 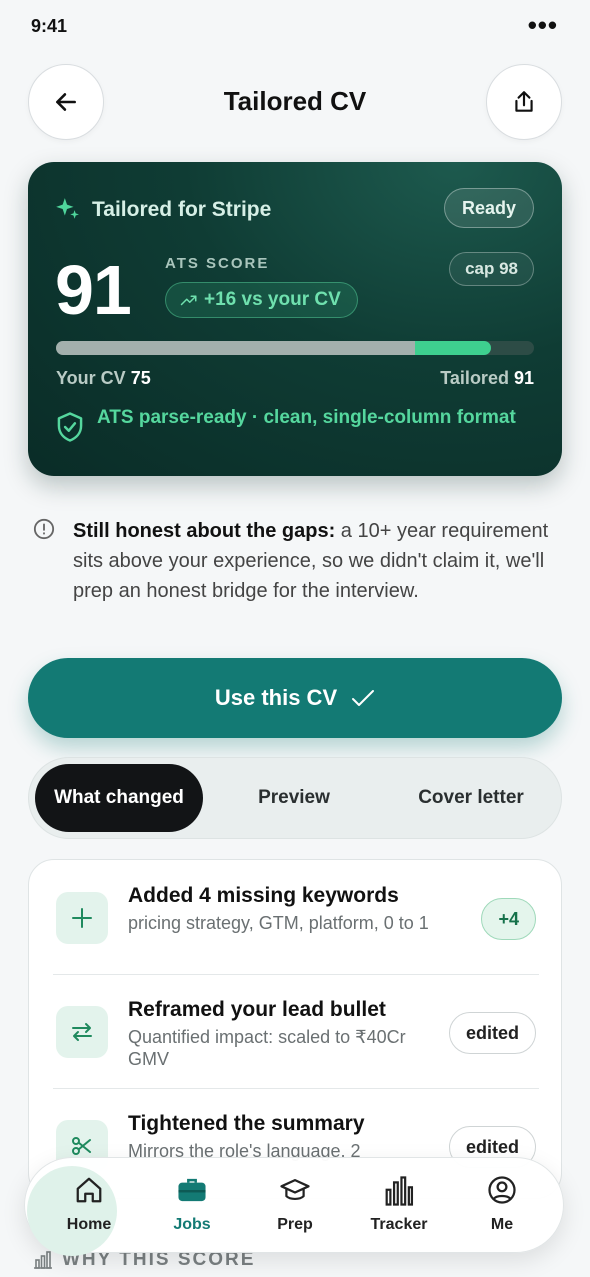 What do you see at coordinates (182, 209) in the screenshot?
I see `card-title: Tailored for Stripe` at bounding box center [182, 209].